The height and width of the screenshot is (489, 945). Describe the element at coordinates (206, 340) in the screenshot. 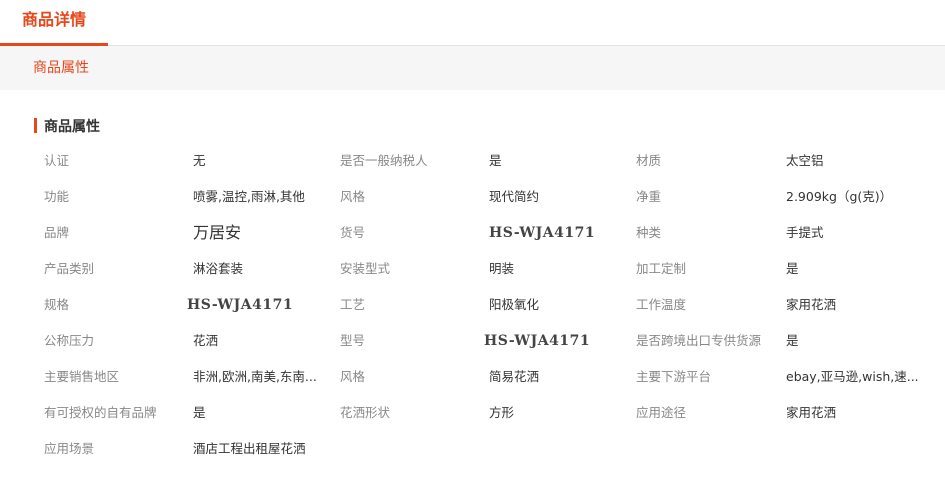

I see `attribute-value: 花洒` at that location.